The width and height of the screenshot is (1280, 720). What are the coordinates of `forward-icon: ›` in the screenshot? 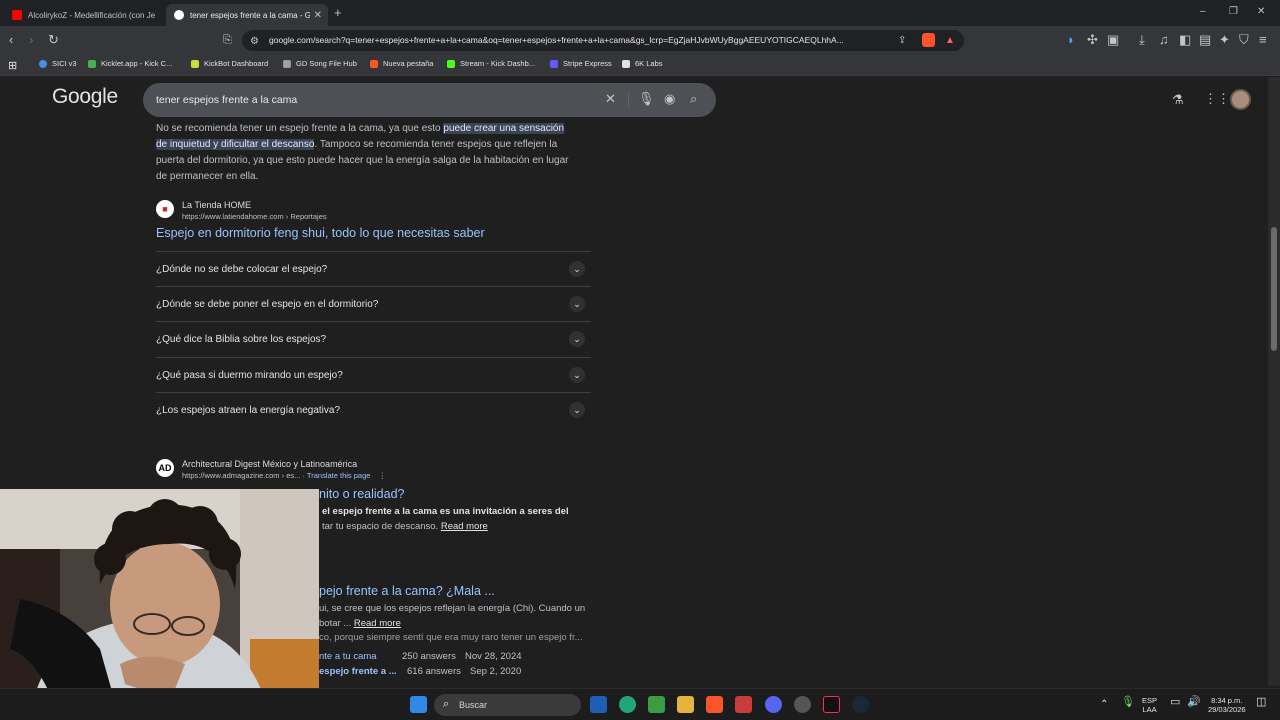 It's located at (31, 40).